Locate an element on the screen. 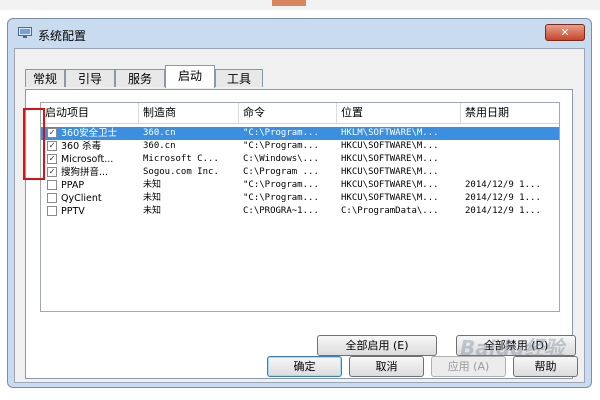 The height and width of the screenshot is (400, 600). column-header-disabled-date: 禁用日期 is located at coordinates (510, 113).